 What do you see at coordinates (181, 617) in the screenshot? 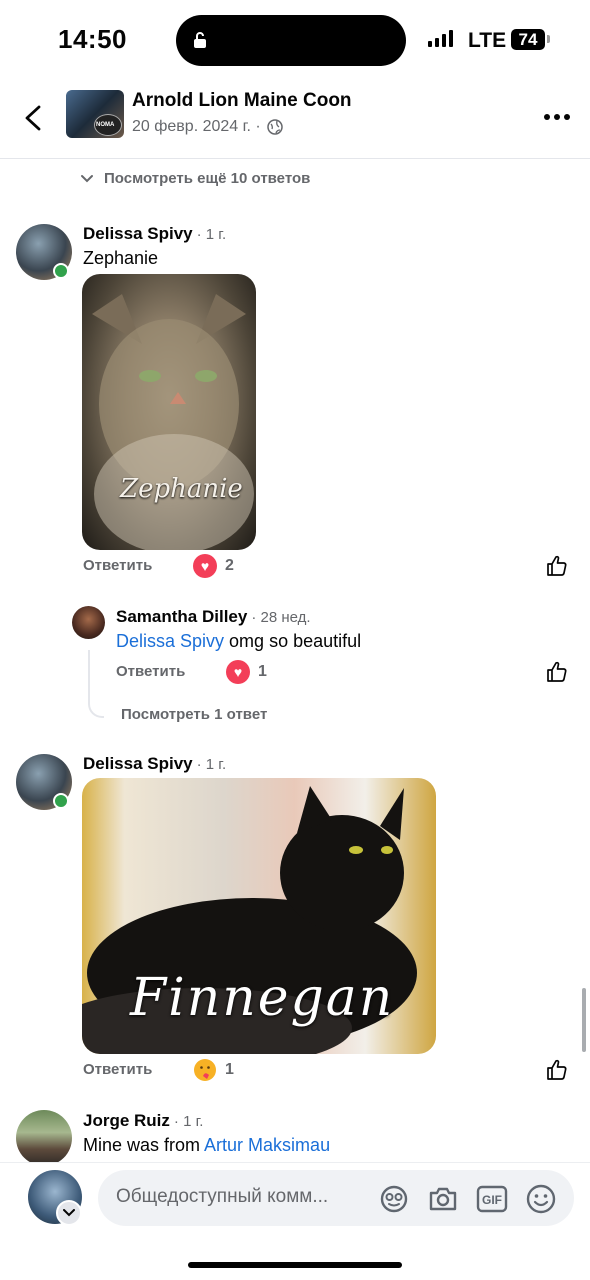
I see `comment-author: Samantha Dilley` at bounding box center [181, 617].